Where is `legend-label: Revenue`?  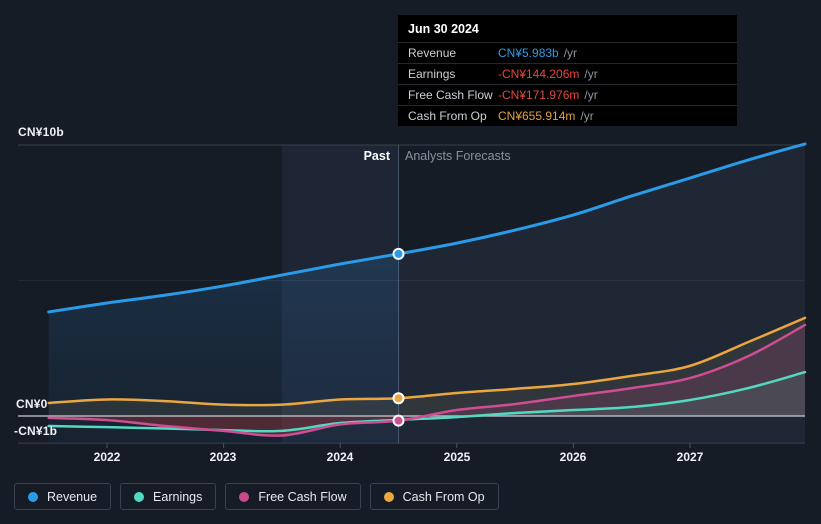 legend-label: Revenue is located at coordinates (72, 496).